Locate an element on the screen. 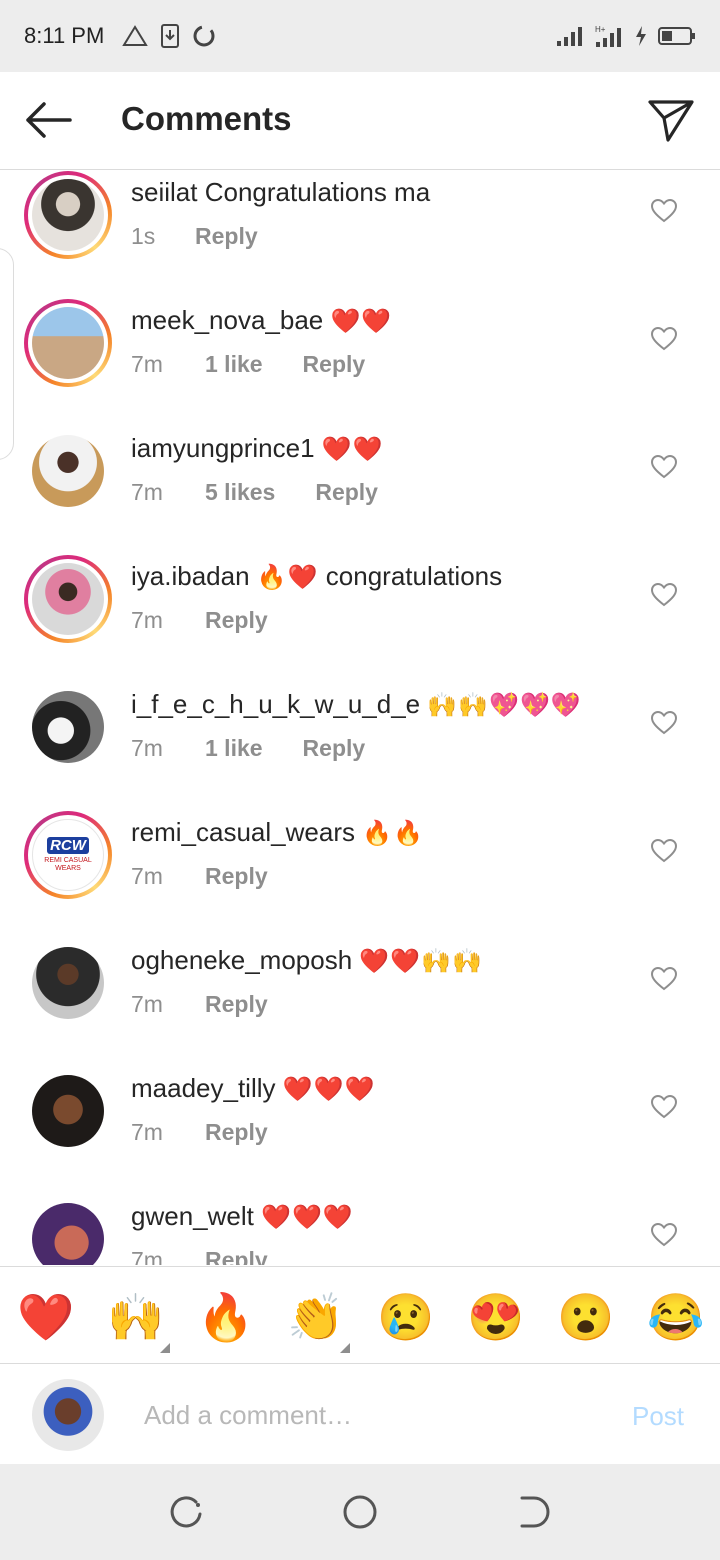 The image size is (720, 1560). status-icons-right: H+ is located at coordinates (626, 36).